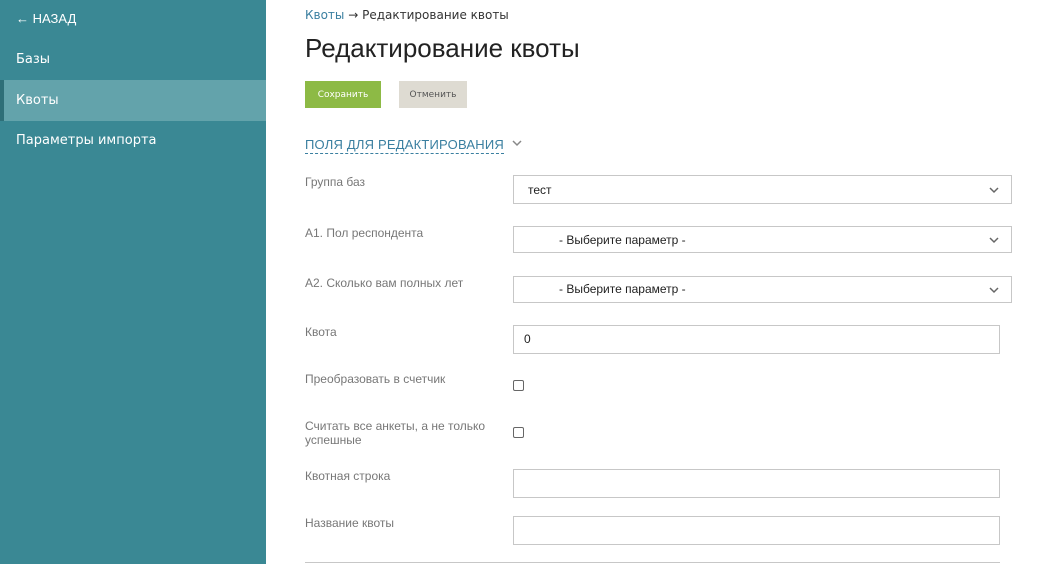 The image size is (1053, 564). What do you see at coordinates (540, 190) in the screenshot?
I see `base-group-value: тест` at bounding box center [540, 190].